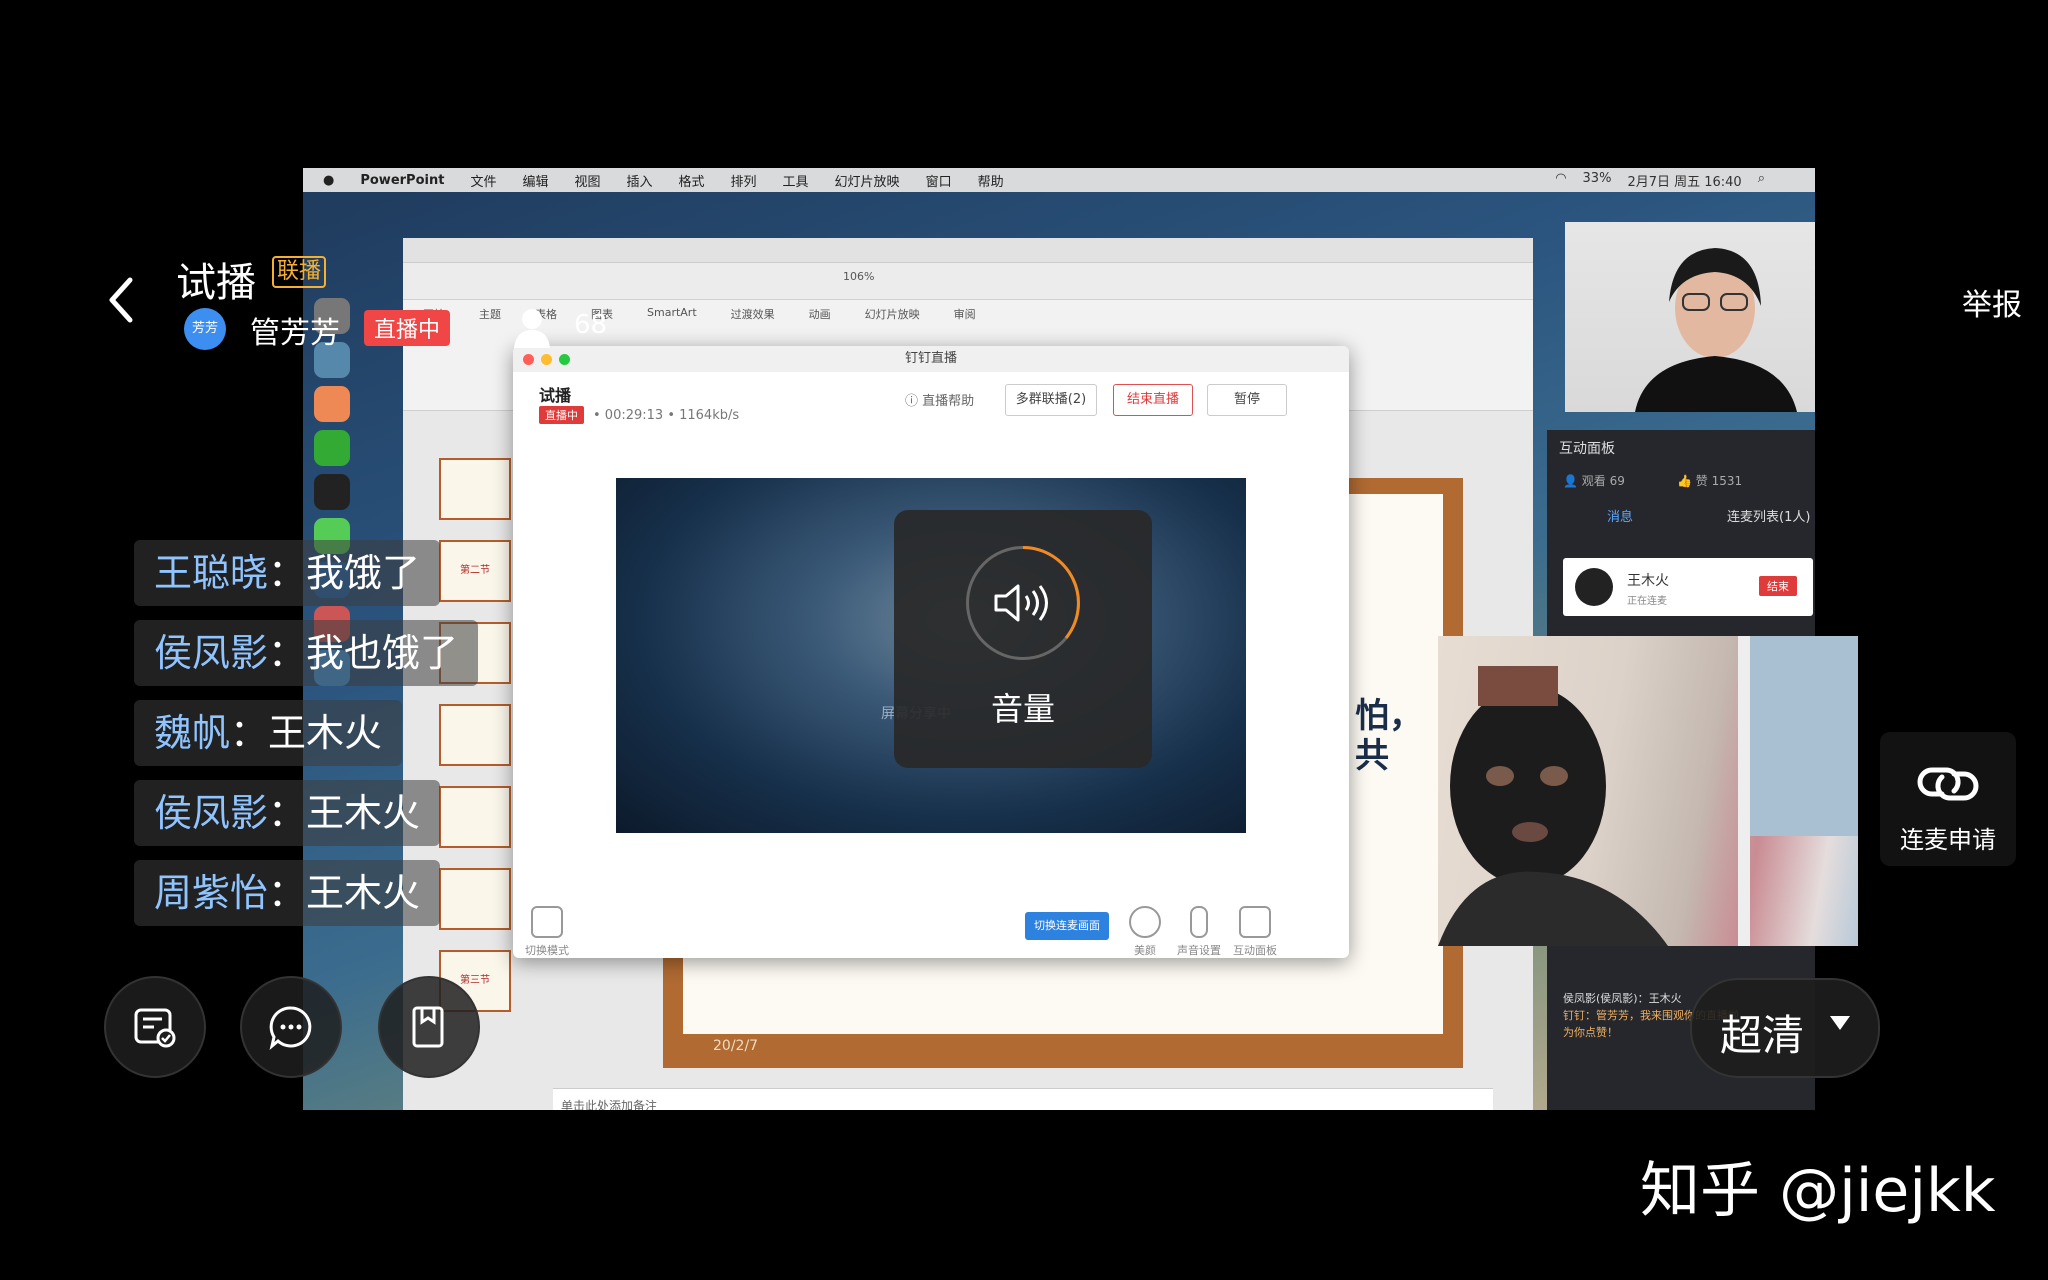 This screenshot has height=1280, width=2048. Describe the element at coordinates (528, 359) in the screenshot. I see `close-window-button` at that location.